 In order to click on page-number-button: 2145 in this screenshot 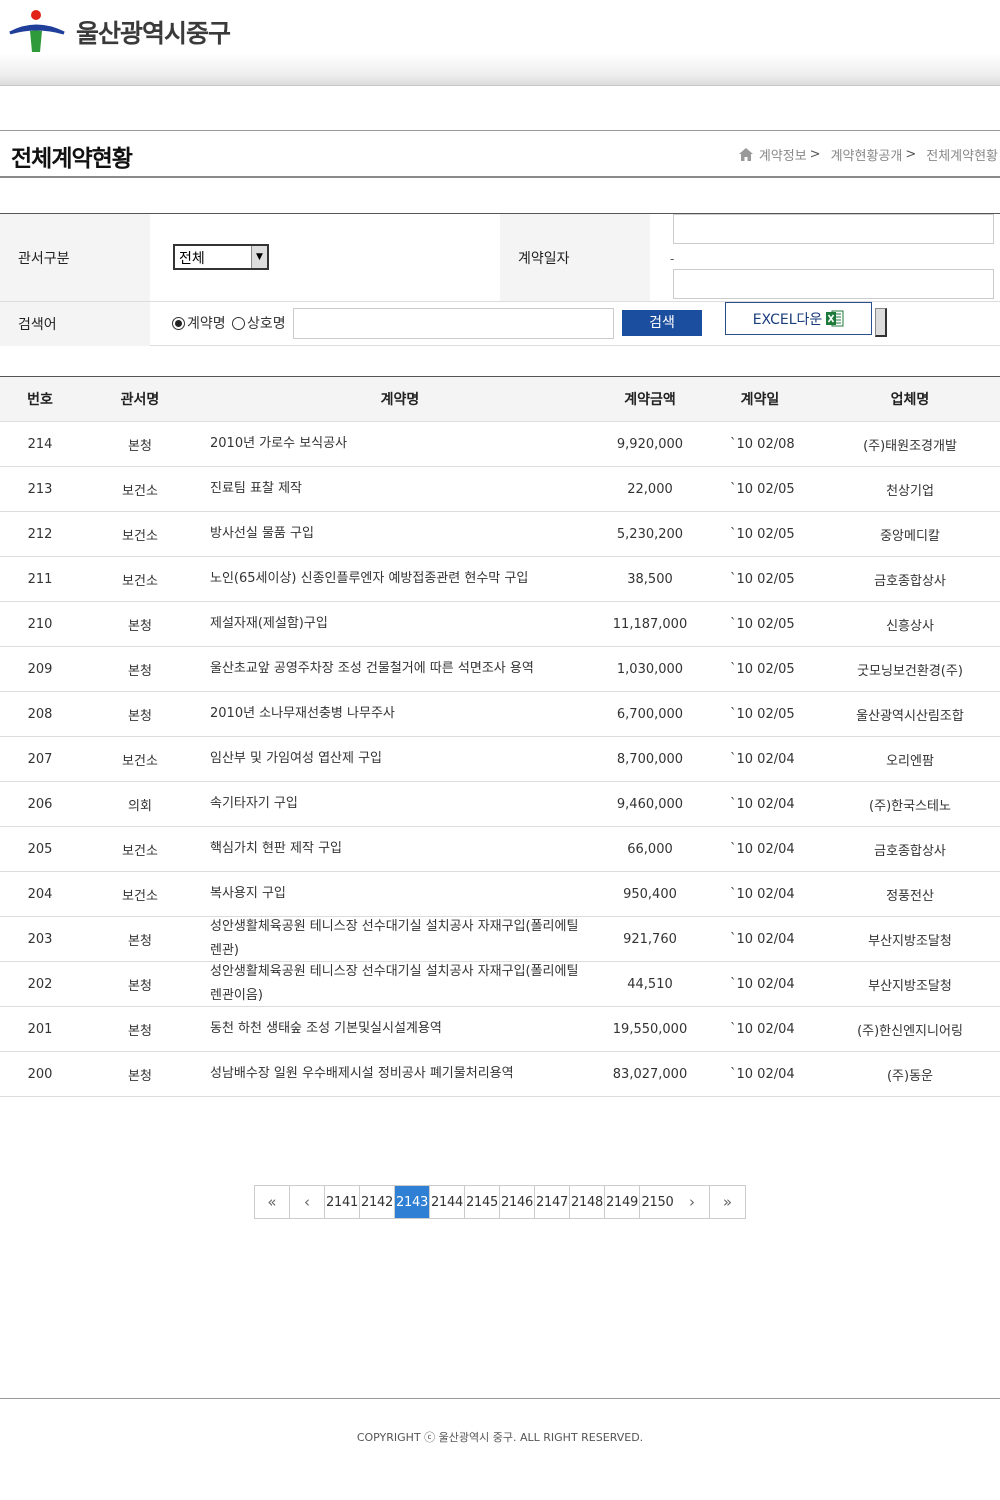, I will do `click(482, 1202)`.